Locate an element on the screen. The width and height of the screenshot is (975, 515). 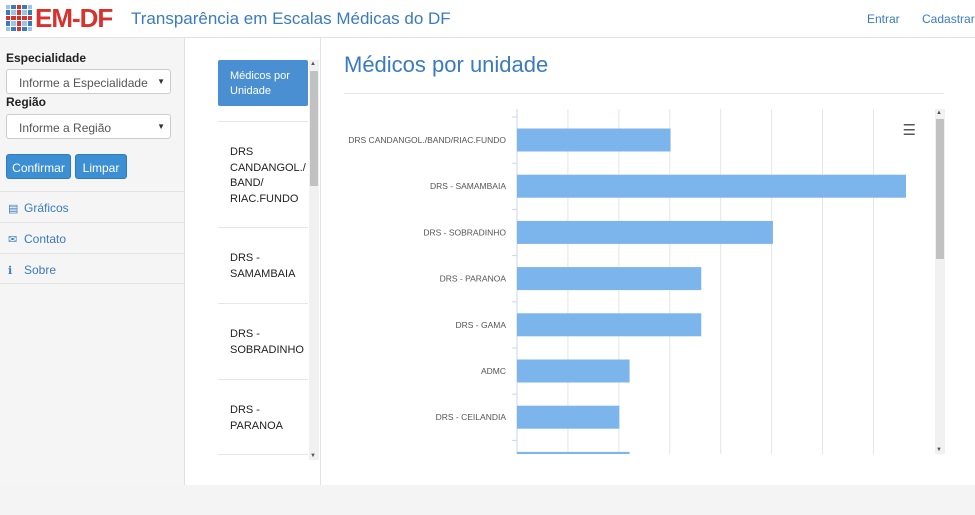
info-icon: ℹ is located at coordinates (10, 271).